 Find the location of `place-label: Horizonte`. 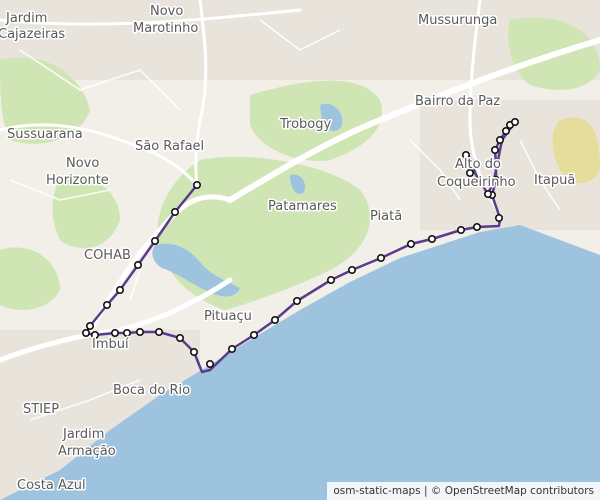

place-label: Horizonte is located at coordinates (77, 180).